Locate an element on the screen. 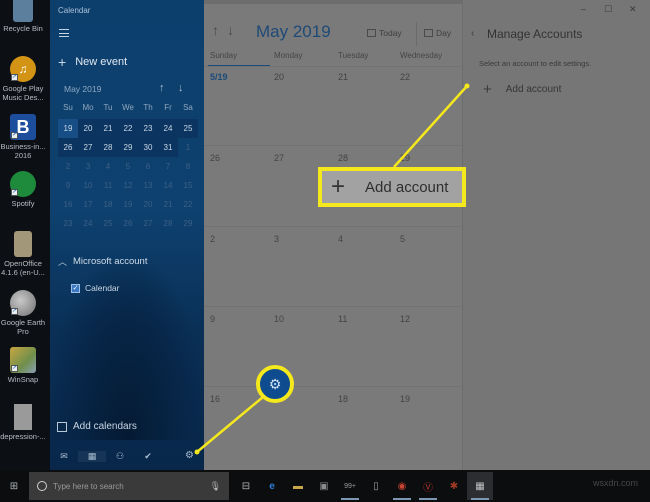 The width and height of the screenshot is (650, 502). mini-day: 6 is located at coordinates (148, 166).